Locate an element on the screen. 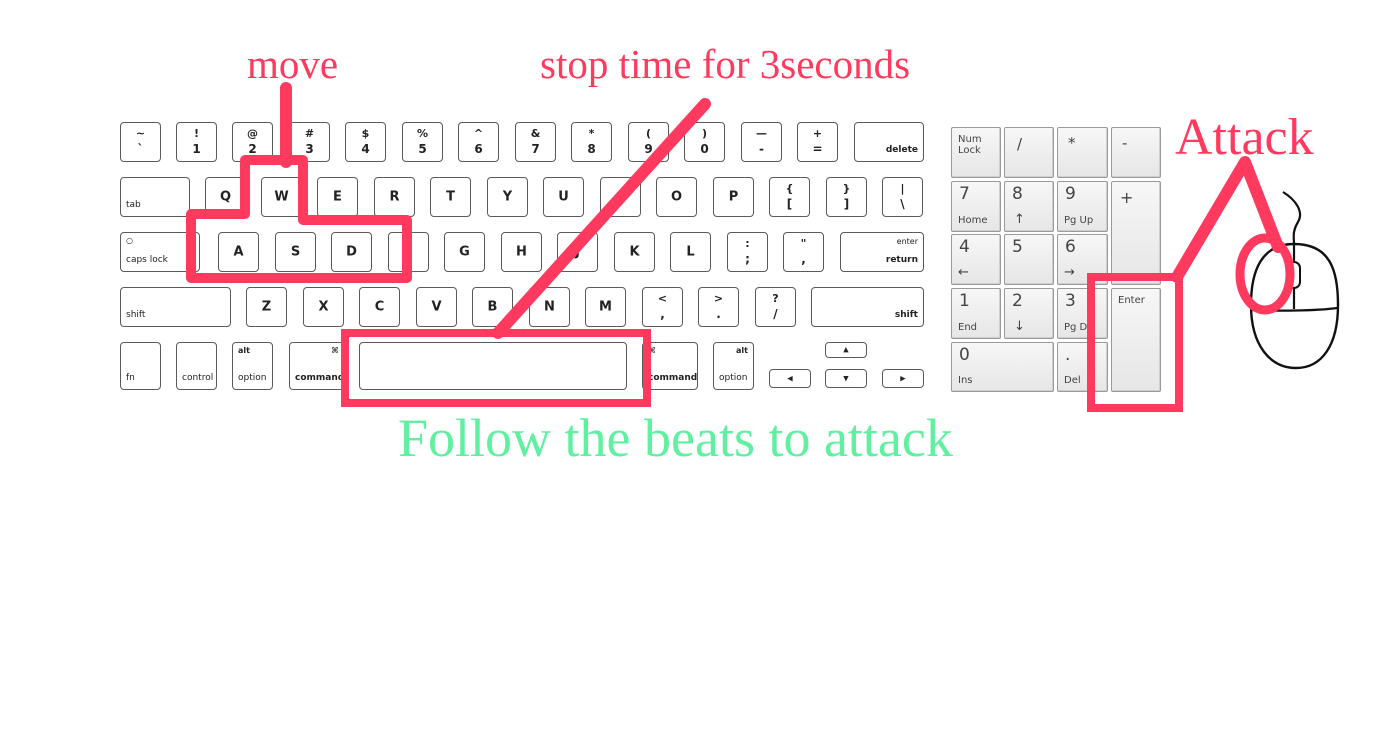 The image size is (1390, 732). stop-time-label: stop time for 3seconds is located at coordinates (725, 64).